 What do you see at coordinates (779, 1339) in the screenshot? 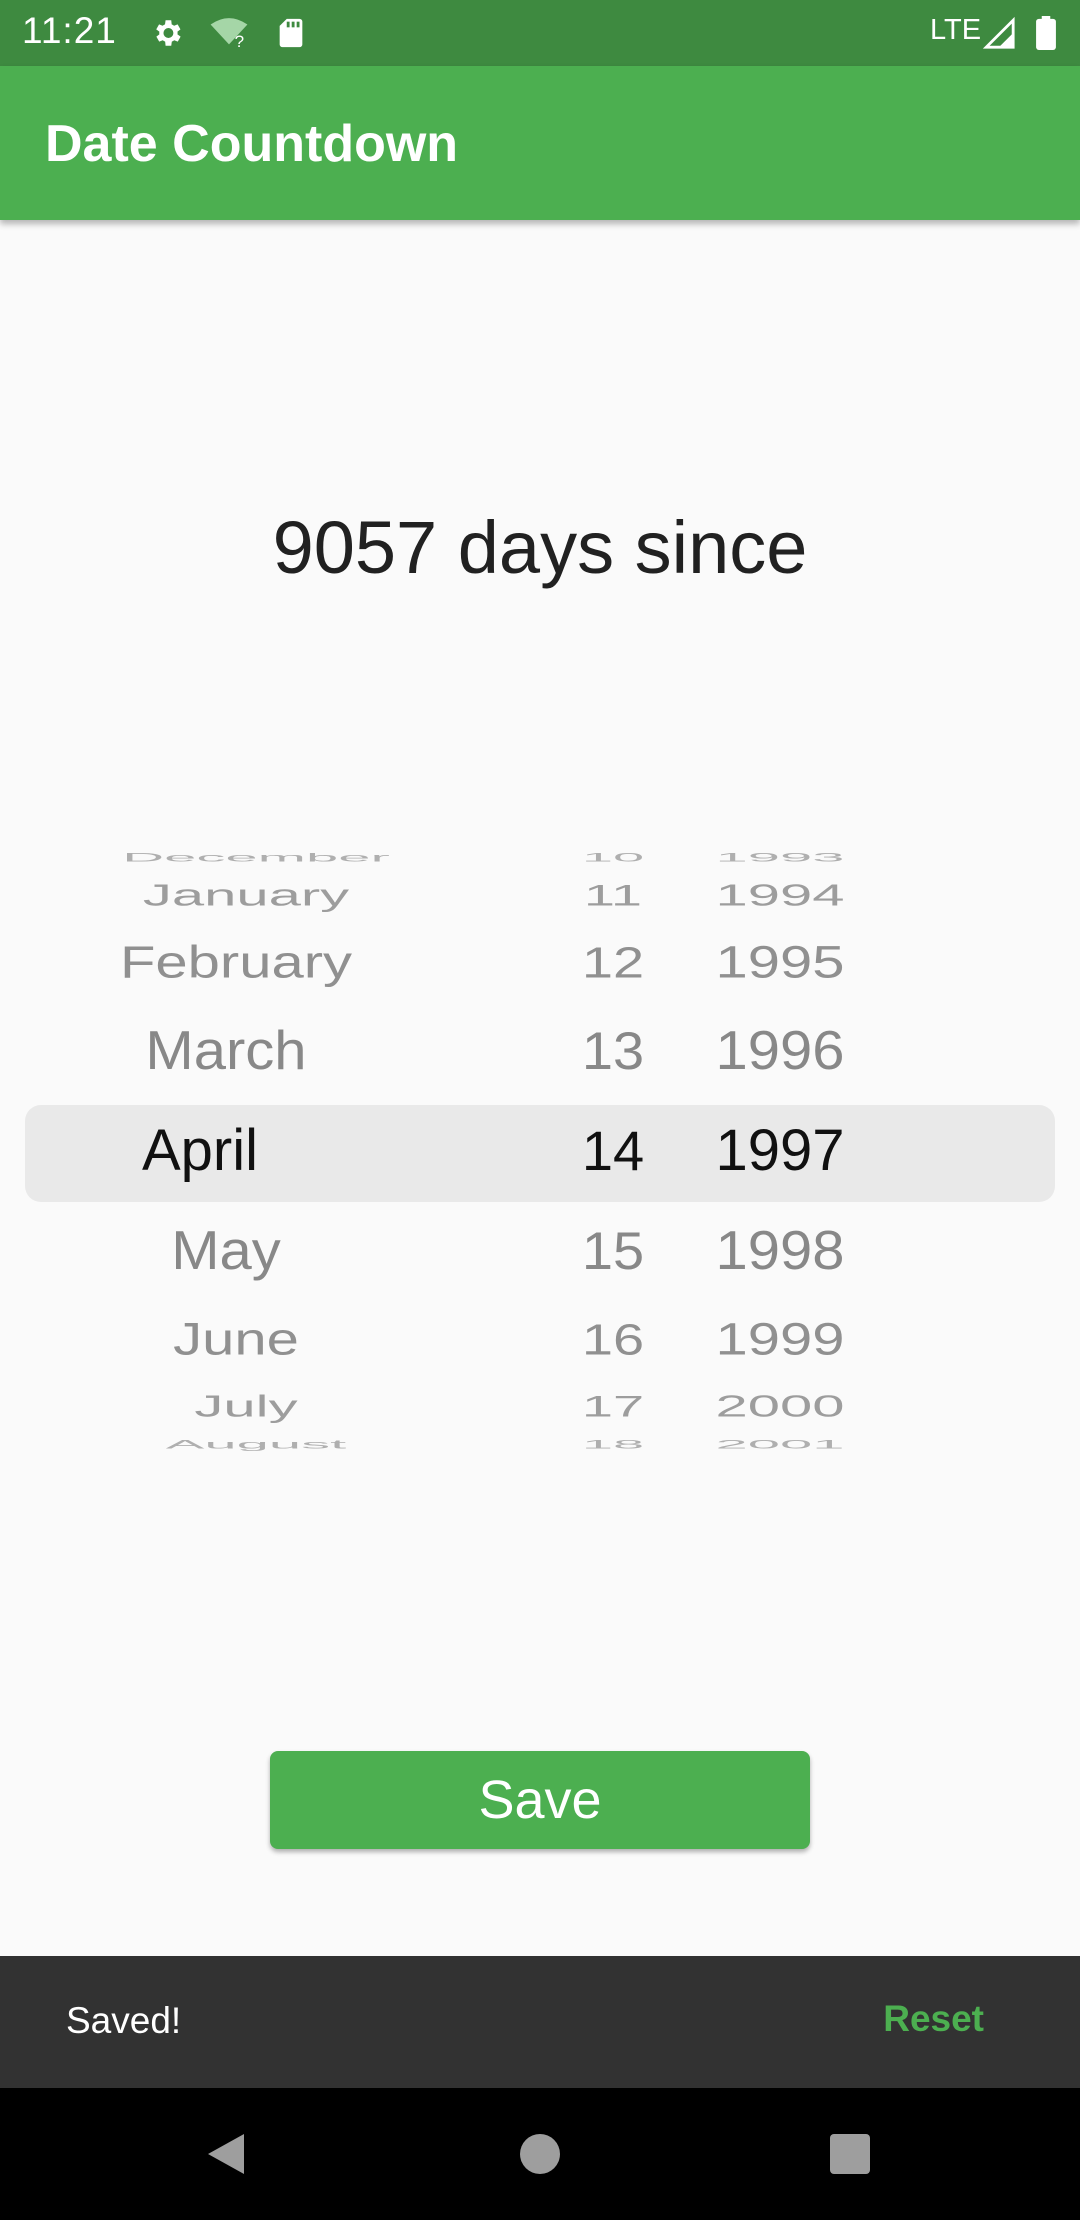
I see `year-option: 1999` at bounding box center [779, 1339].